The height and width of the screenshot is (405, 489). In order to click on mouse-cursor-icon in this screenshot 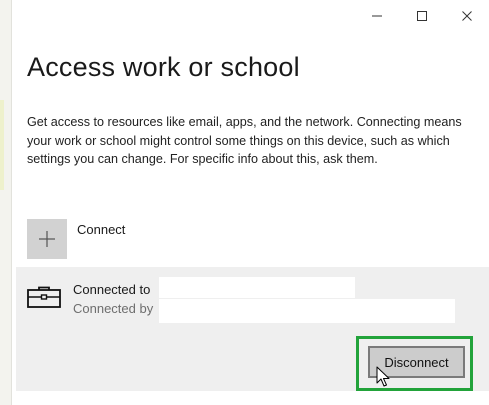, I will do `click(383, 376)`.